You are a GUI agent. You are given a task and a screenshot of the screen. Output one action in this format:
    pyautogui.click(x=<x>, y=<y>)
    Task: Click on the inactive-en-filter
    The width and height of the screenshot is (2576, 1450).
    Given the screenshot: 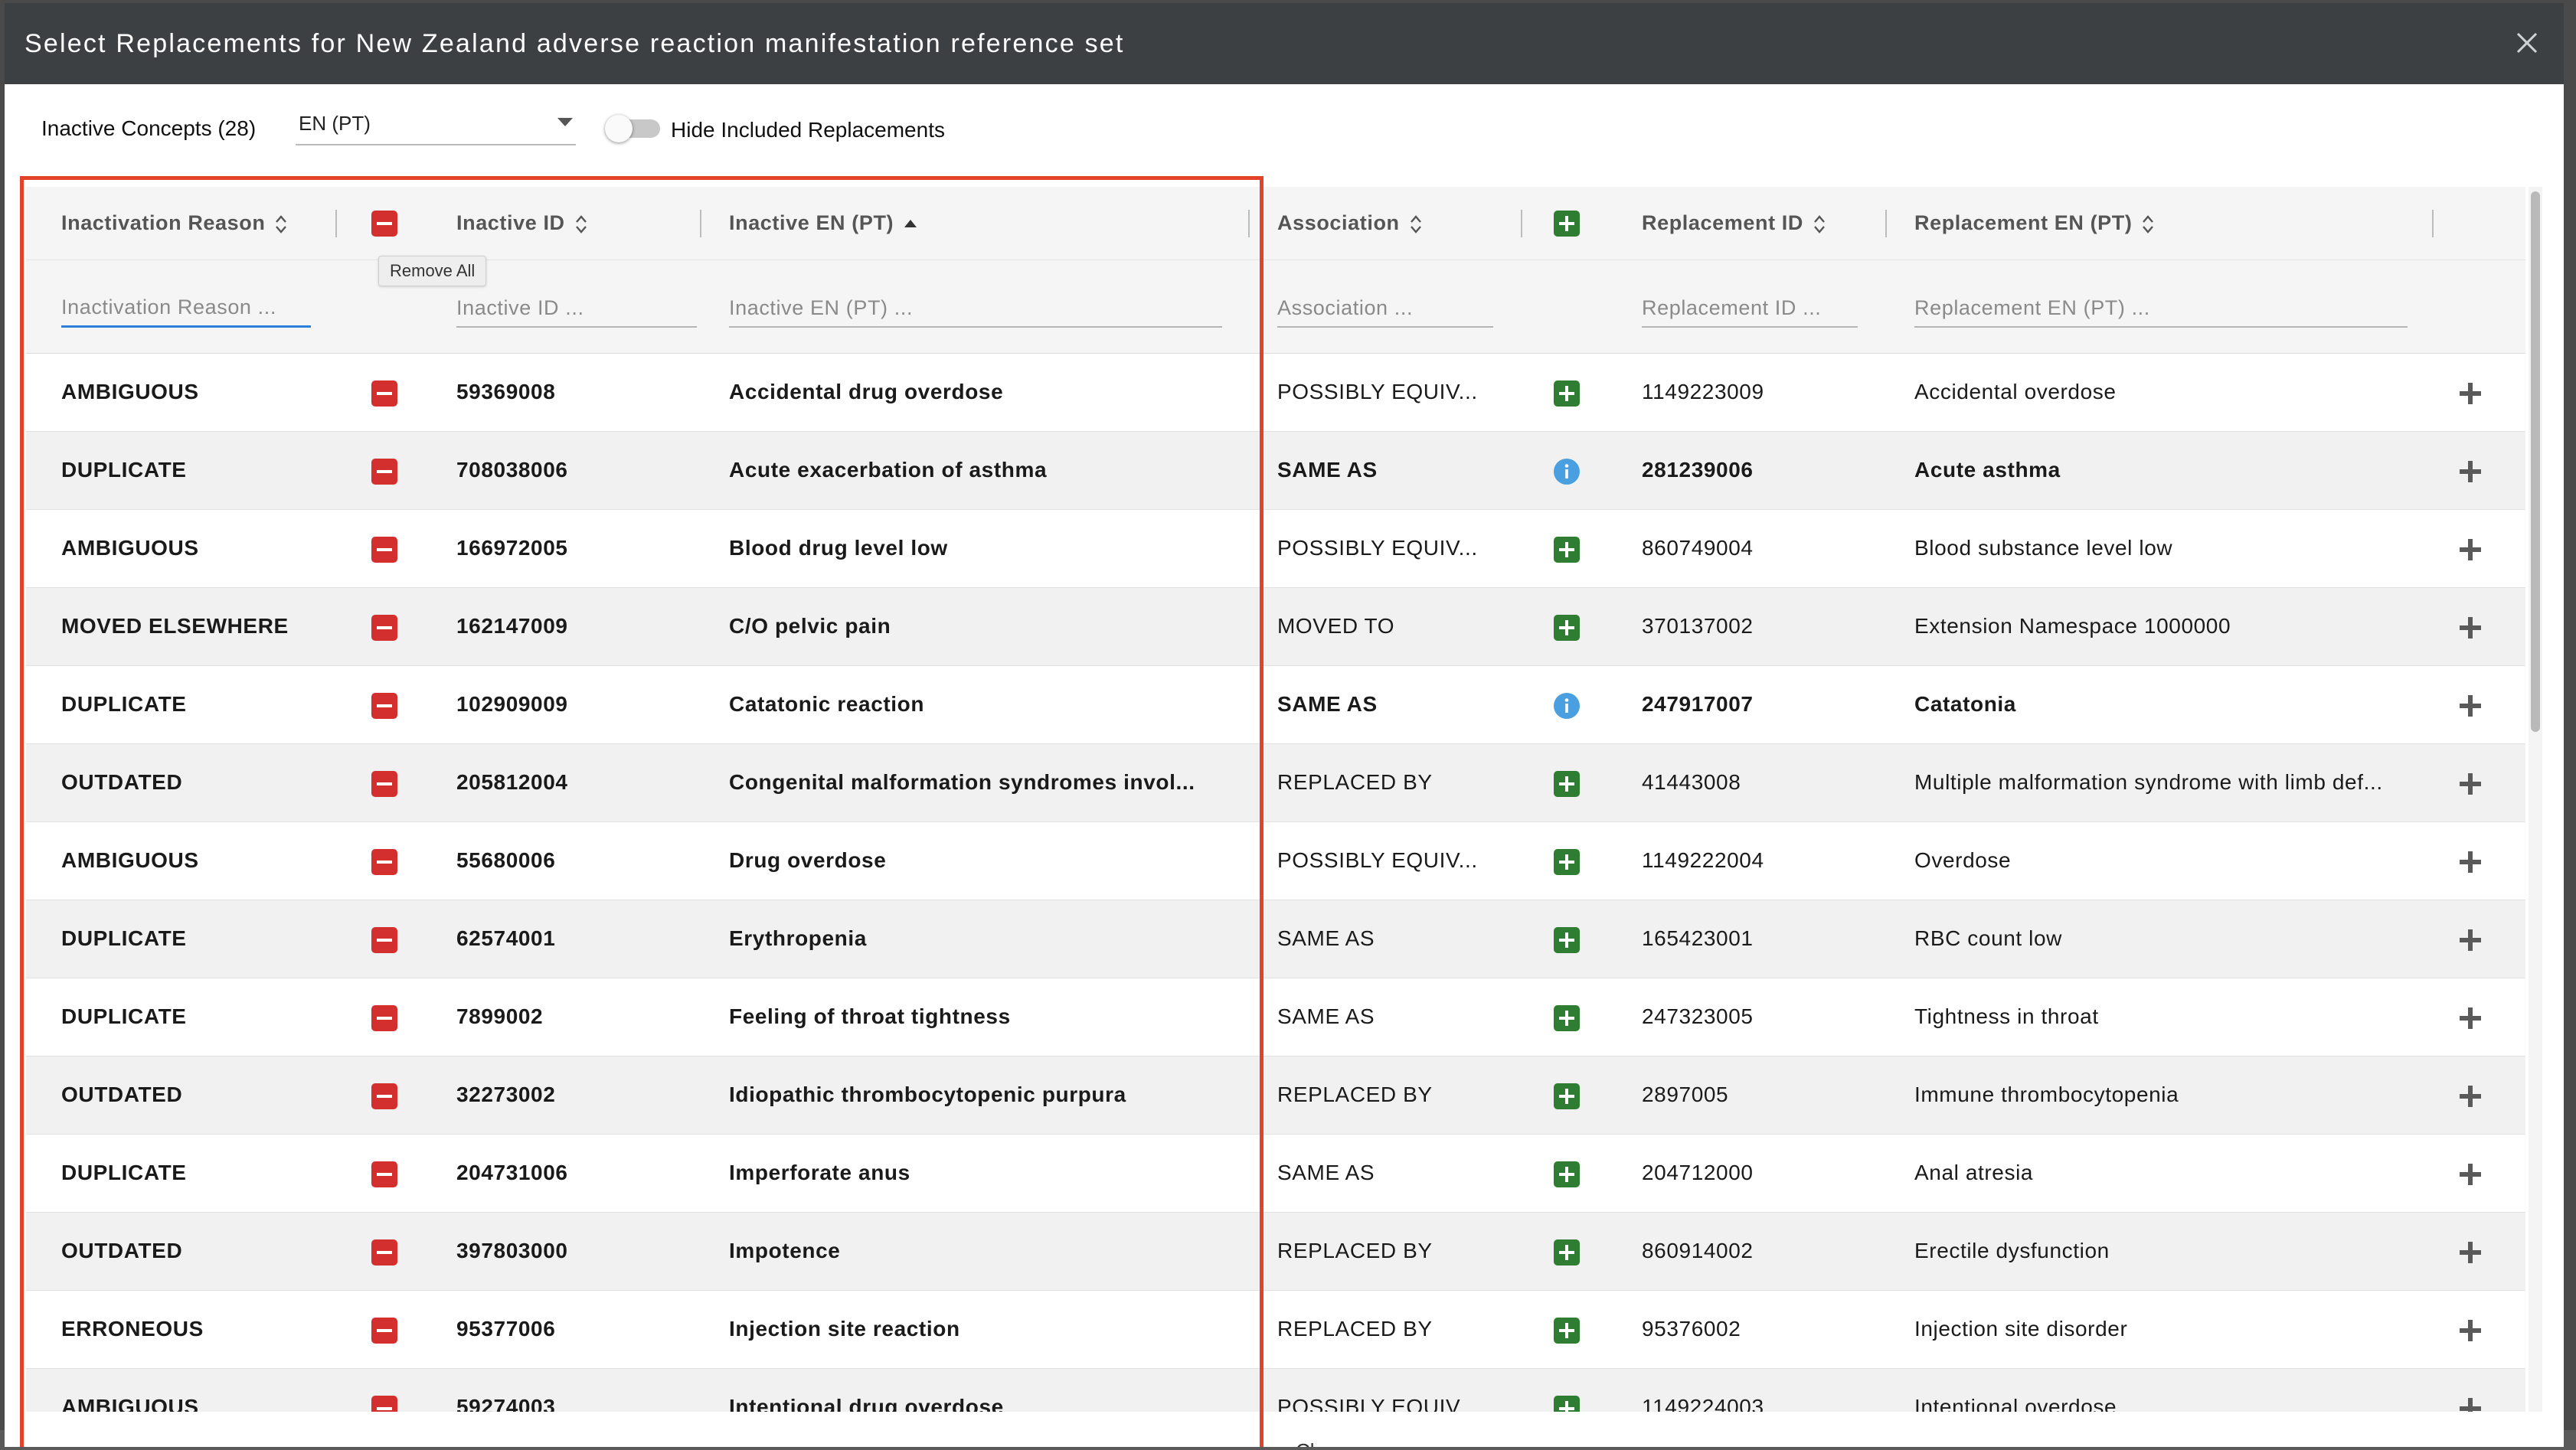 What is the action you would take?
    pyautogui.click(x=975, y=311)
    